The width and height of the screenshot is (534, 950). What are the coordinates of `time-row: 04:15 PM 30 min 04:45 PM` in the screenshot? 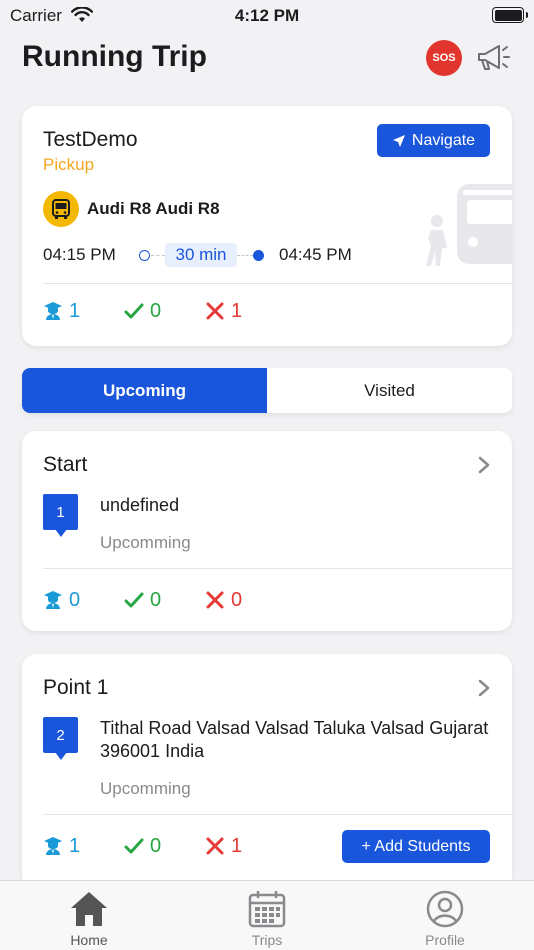 It's located at (223, 255).